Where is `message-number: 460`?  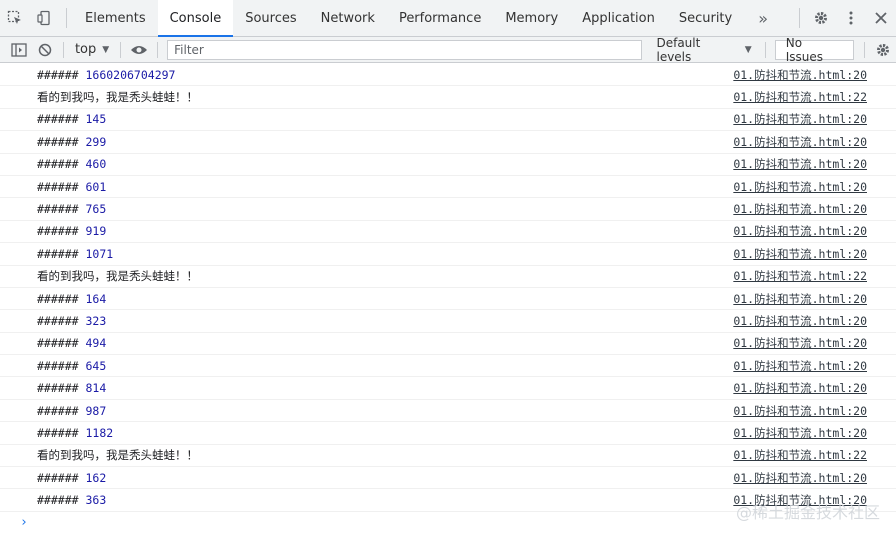 message-number: 460 is located at coordinates (96, 164).